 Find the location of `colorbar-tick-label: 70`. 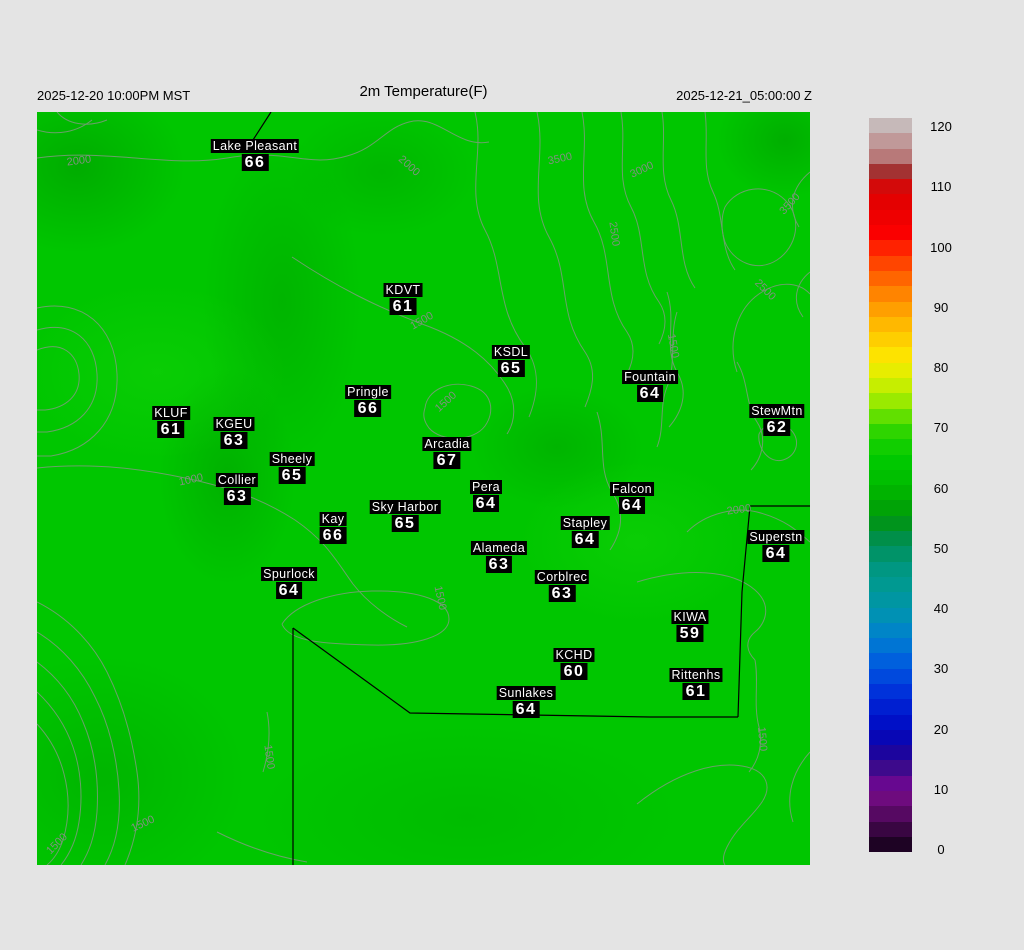

colorbar-tick-label: 70 is located at coordinates (941, 428).